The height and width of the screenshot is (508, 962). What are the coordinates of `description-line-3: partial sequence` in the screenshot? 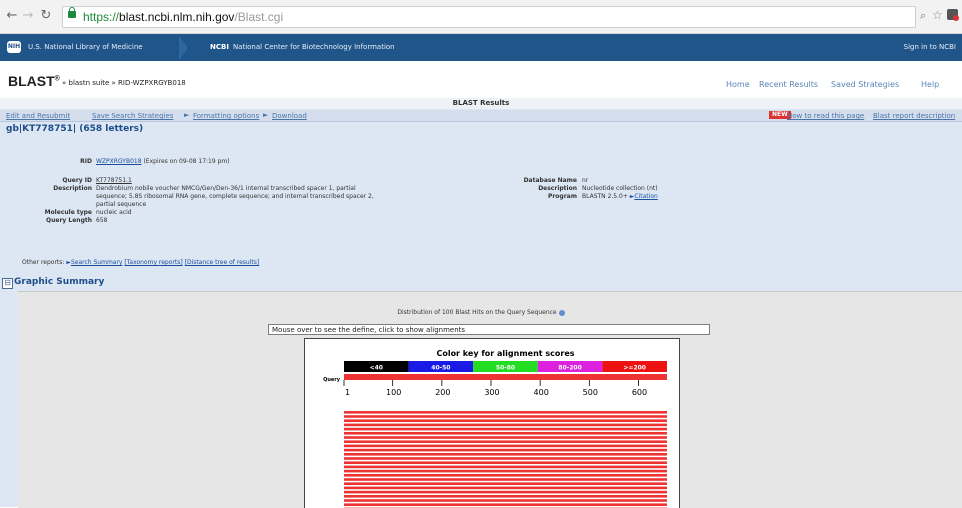 It's located at (121, 204).